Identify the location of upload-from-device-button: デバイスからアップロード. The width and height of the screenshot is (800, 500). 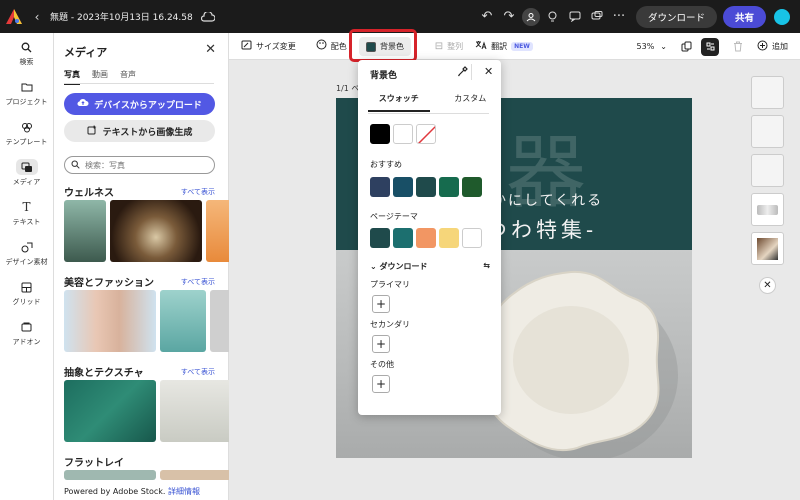
(139, 104).